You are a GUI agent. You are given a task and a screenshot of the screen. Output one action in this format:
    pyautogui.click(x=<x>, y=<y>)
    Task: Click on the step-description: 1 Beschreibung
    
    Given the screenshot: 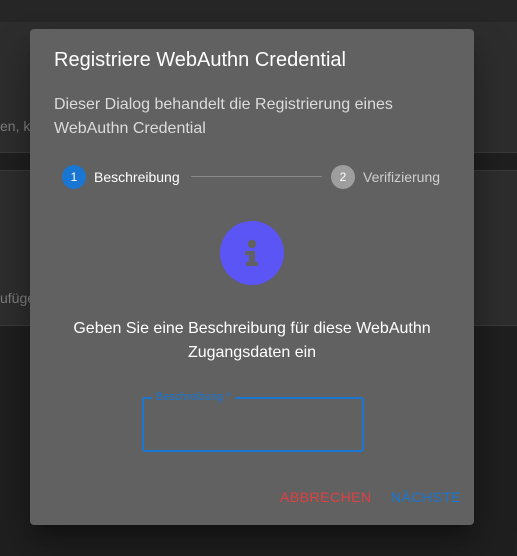 What is the action you would take?
    pyautogui.click(x=121, y=177)
    